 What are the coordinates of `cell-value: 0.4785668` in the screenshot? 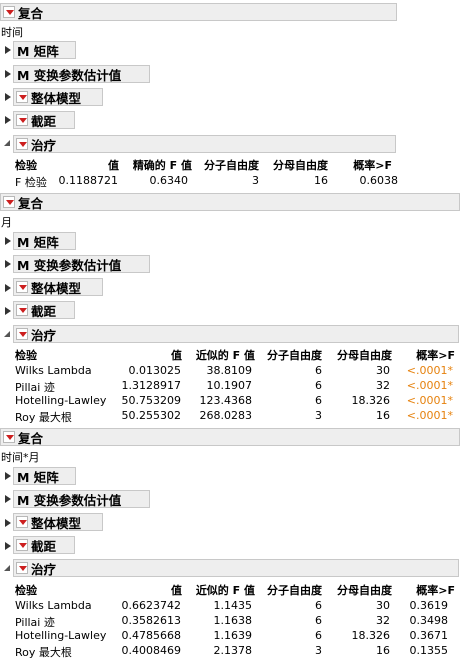 It's located at (151, 635).